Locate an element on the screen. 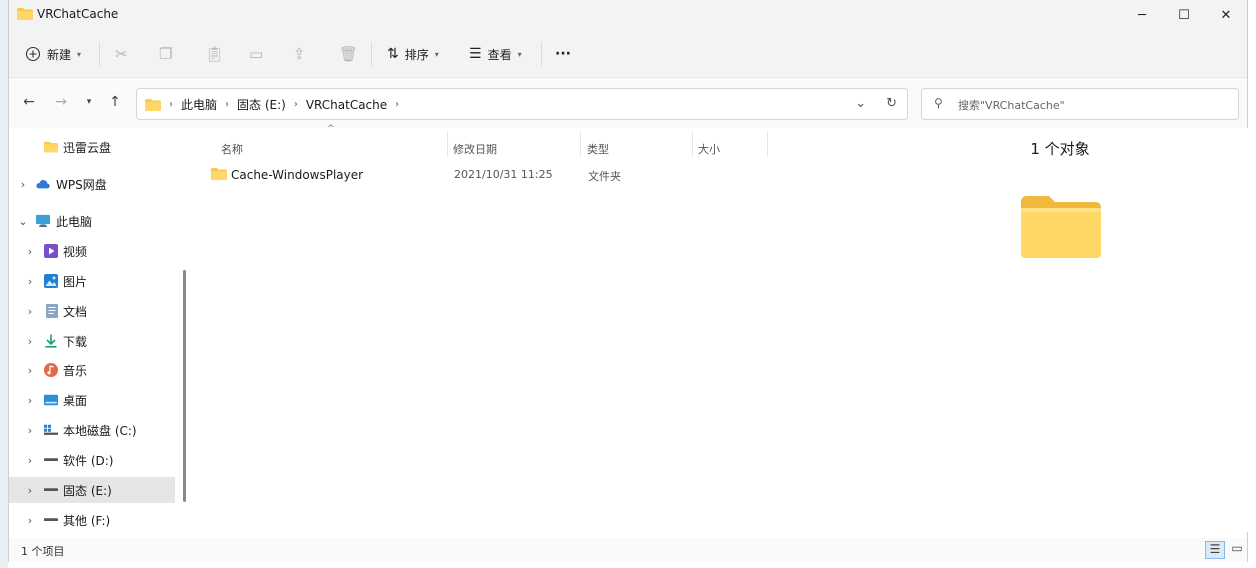 The height and width of the screenshot is (568, 1256). sidebar-item-label: 文档 is located at coordinates (75, 311).